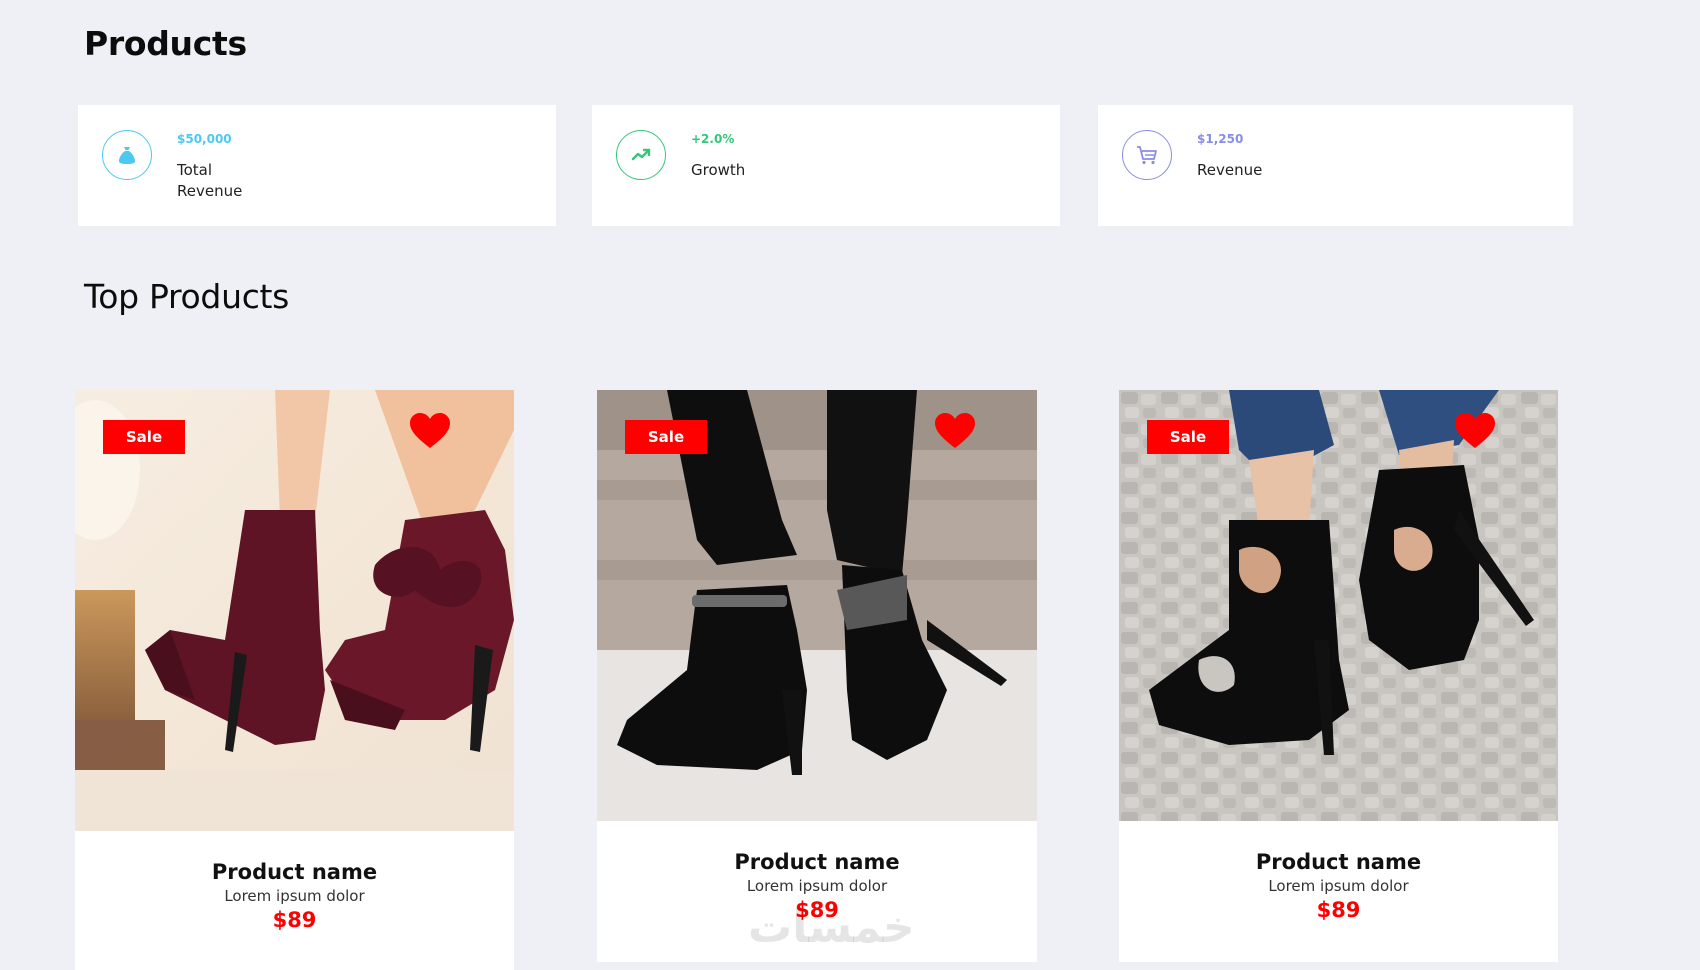 The height and width of the screenshot is (970, 1700). What do you see at coordinates (831, 927) in the screenshot?
I see `watermark-logo: خمسات` at bounding box center [831, 927].